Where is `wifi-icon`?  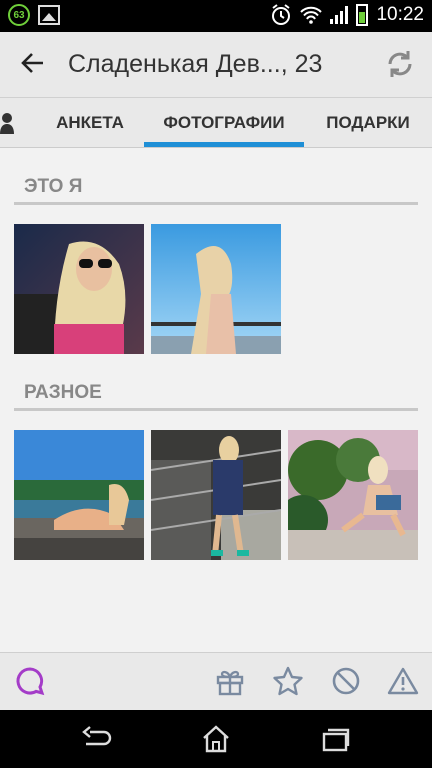 wifi-icon is located at coordinates (311, 15).